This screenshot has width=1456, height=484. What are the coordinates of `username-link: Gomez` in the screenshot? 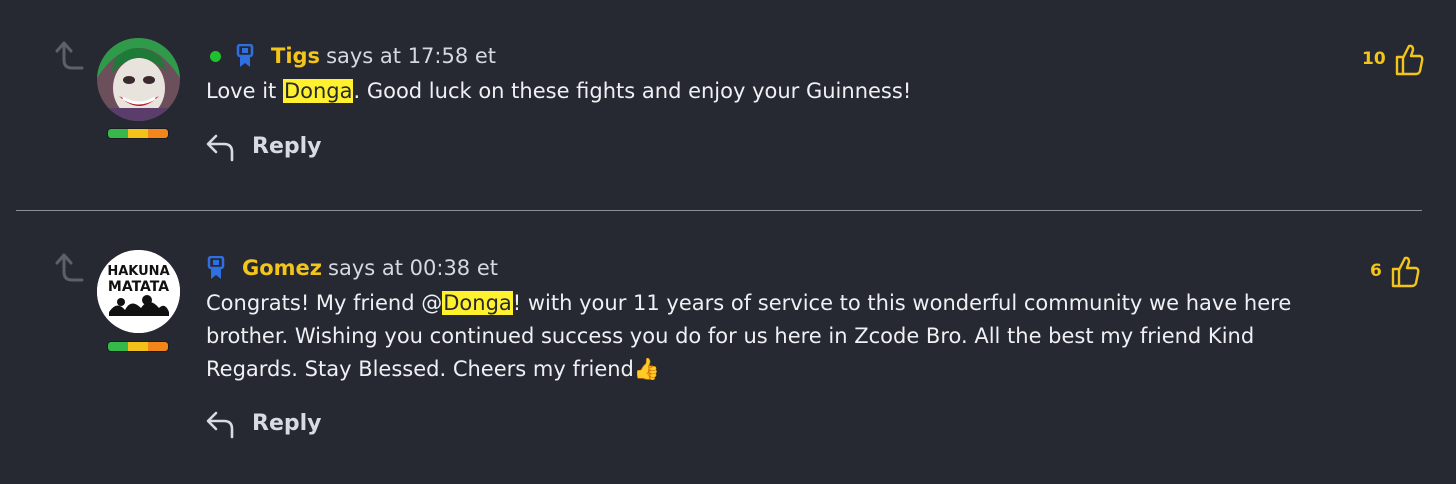 It's located at (282, 268).